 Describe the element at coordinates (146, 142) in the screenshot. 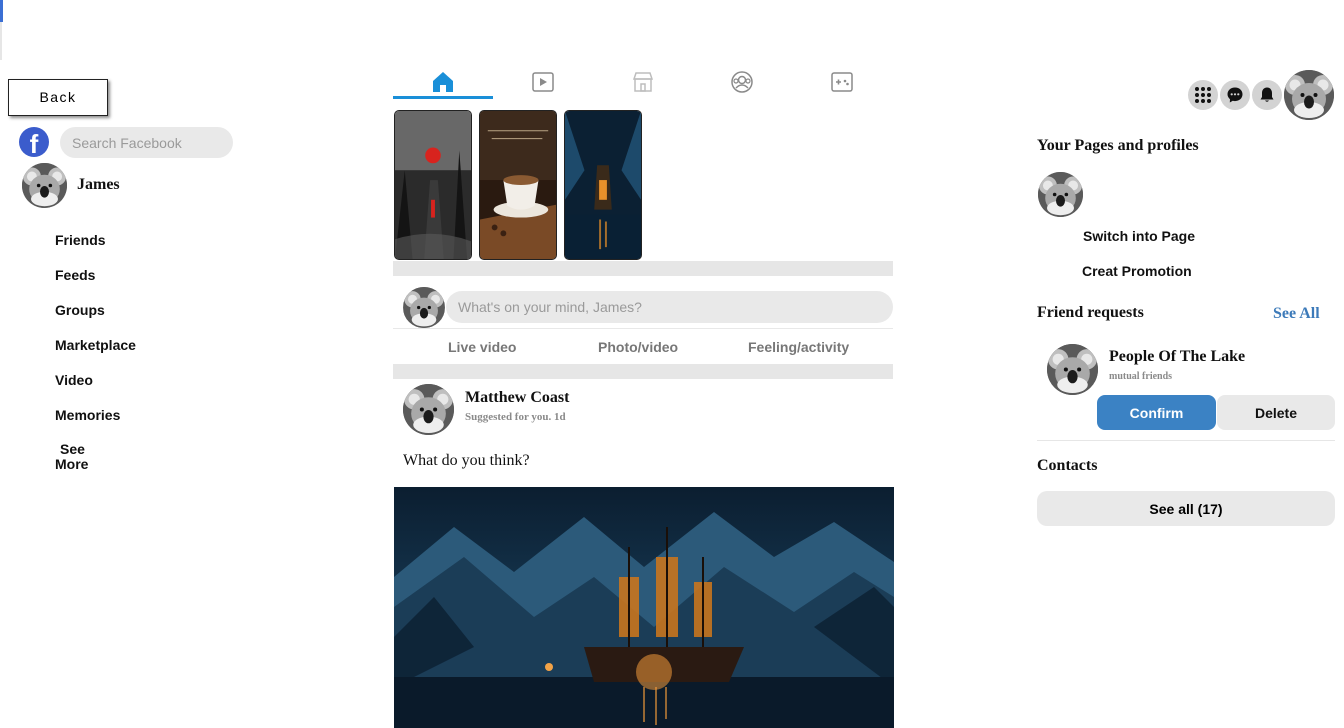

I see `search-input` at that location.